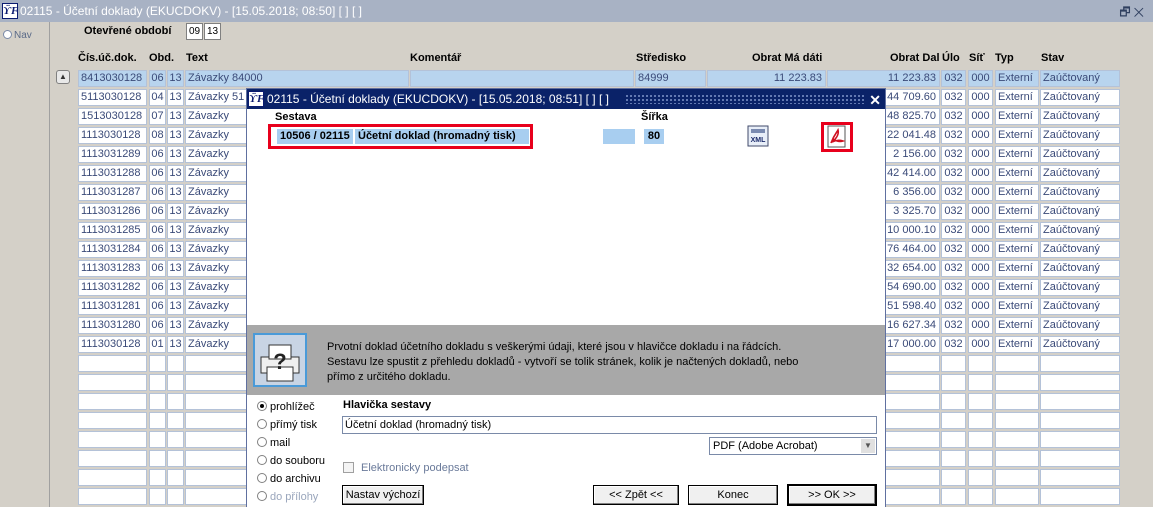 This screenshot has width=1153, height=507. Describe the element at coordinates (112, 306) in the screenshot. I see `grid-cell-doc: 1113031281` at that location.